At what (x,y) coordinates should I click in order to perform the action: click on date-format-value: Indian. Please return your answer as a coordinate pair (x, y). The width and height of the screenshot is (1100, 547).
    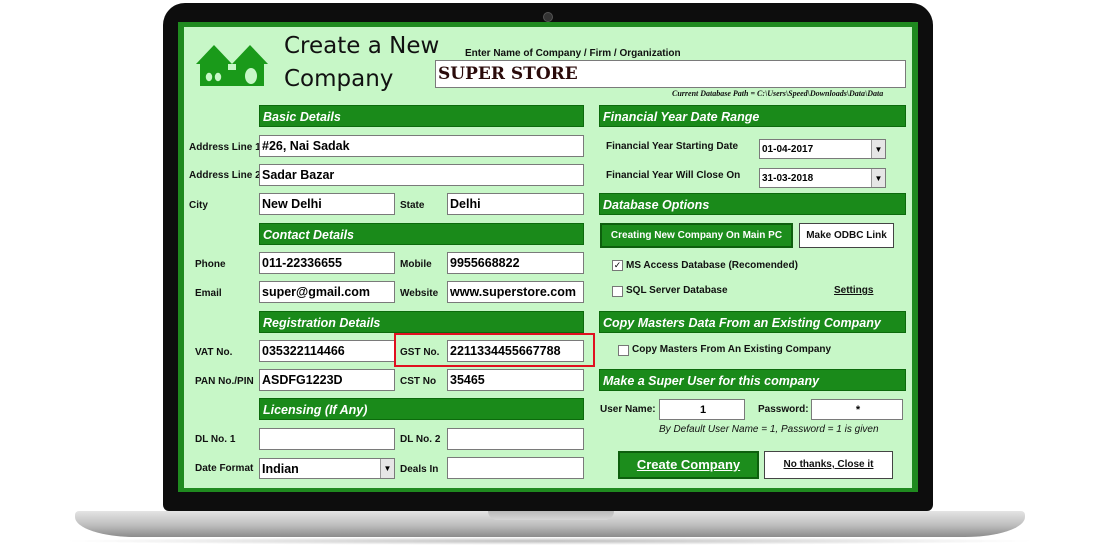
    Looking at the image, I should click on (280, 469).